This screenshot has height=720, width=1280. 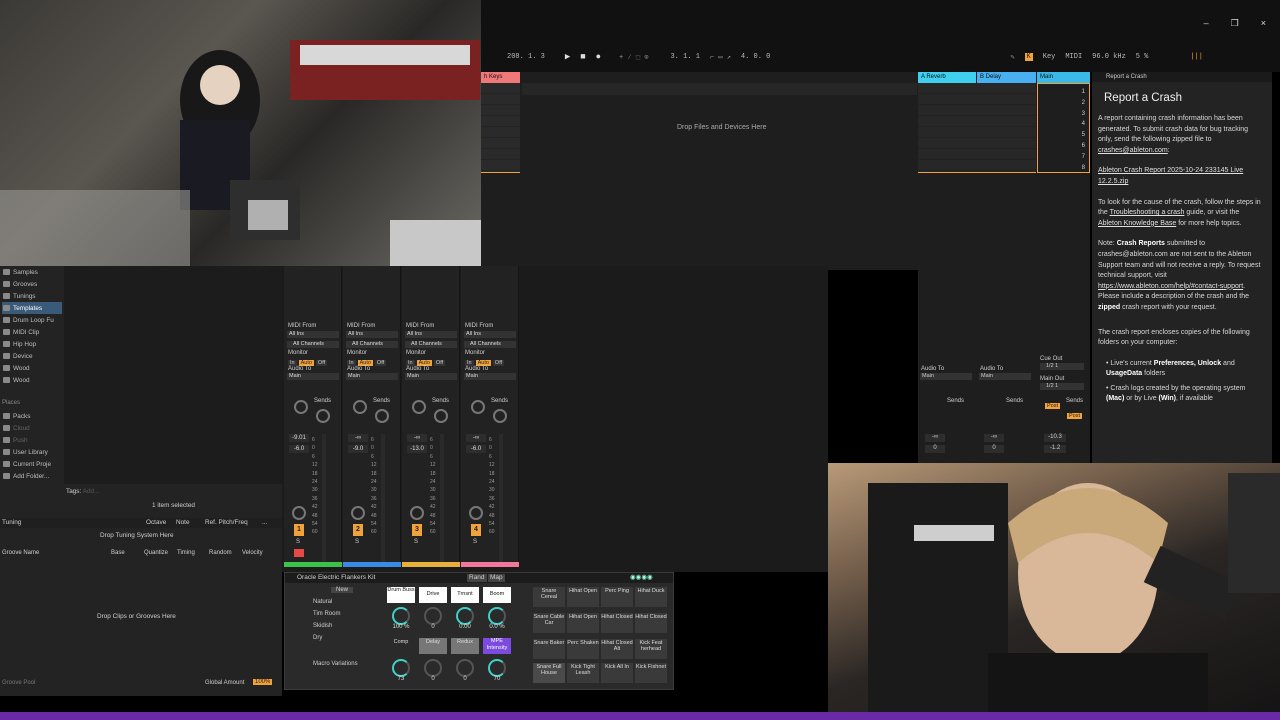 I want to click on track-header-reverb: A Reverb, so click(x=947, y=77).